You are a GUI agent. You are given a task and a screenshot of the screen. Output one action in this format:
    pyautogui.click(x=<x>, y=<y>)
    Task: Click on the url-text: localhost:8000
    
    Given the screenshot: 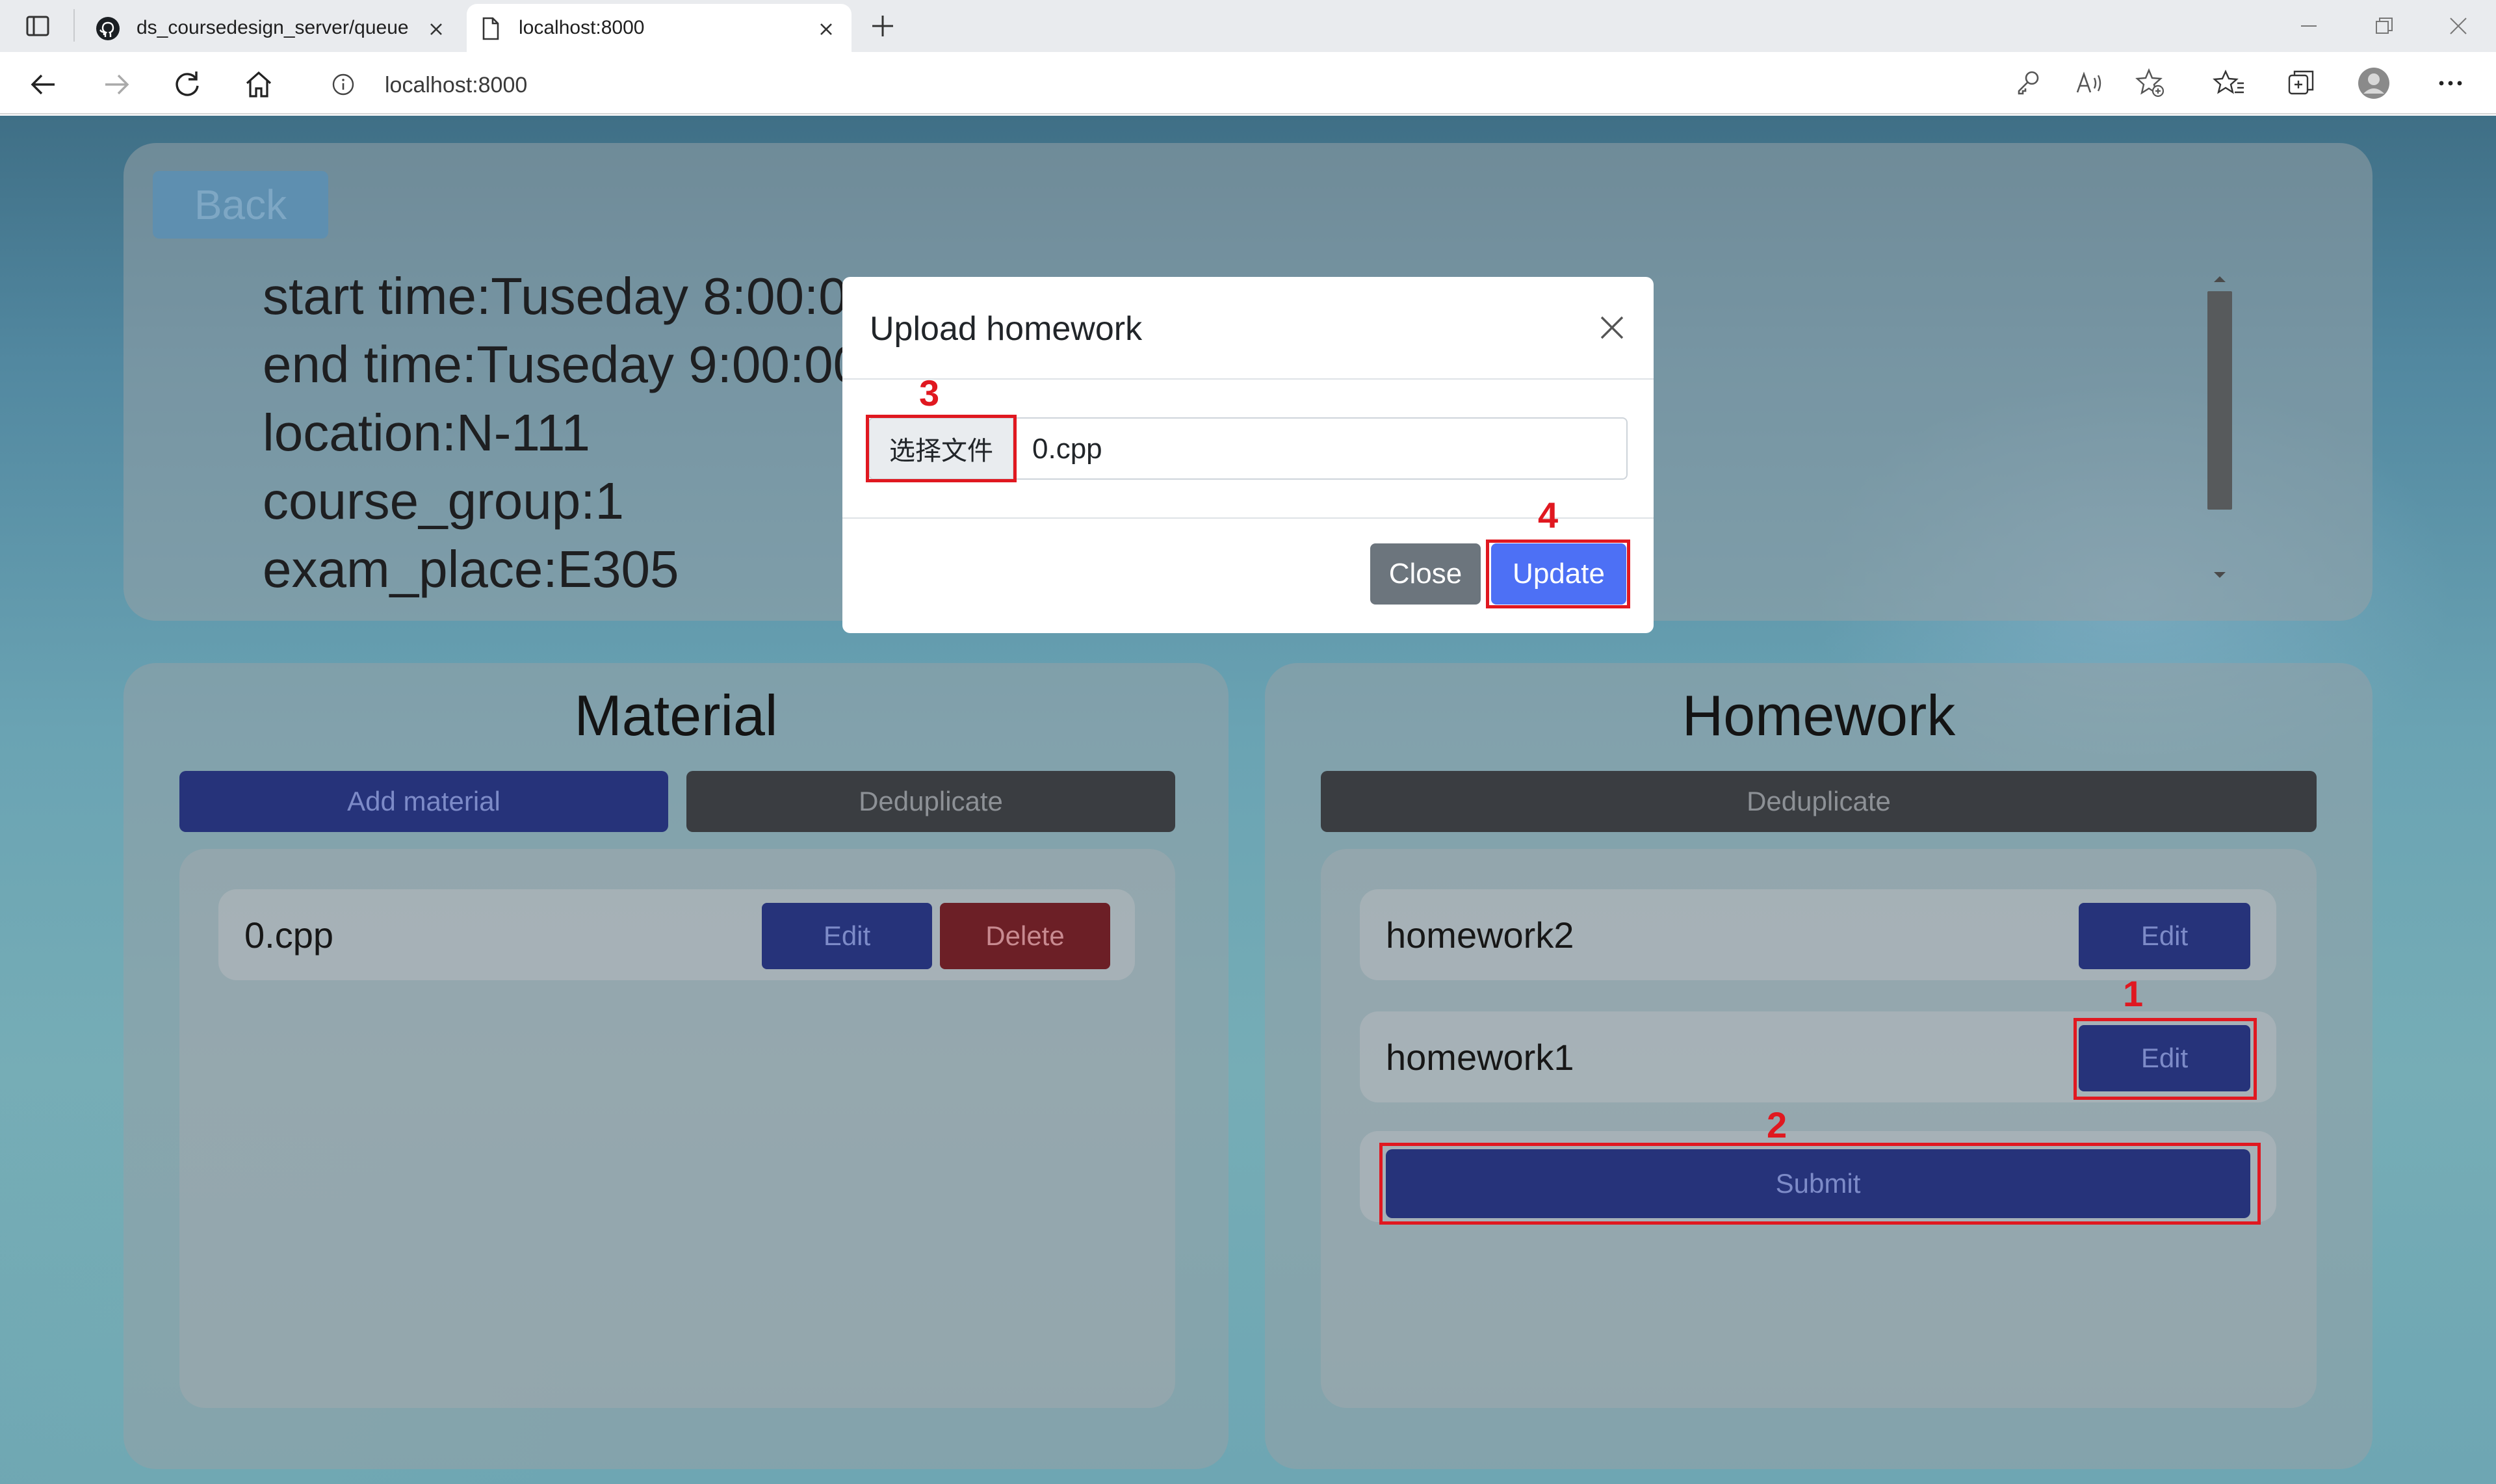 What is the action you would take?
    pyautogui.click(x=457, y=85)
    